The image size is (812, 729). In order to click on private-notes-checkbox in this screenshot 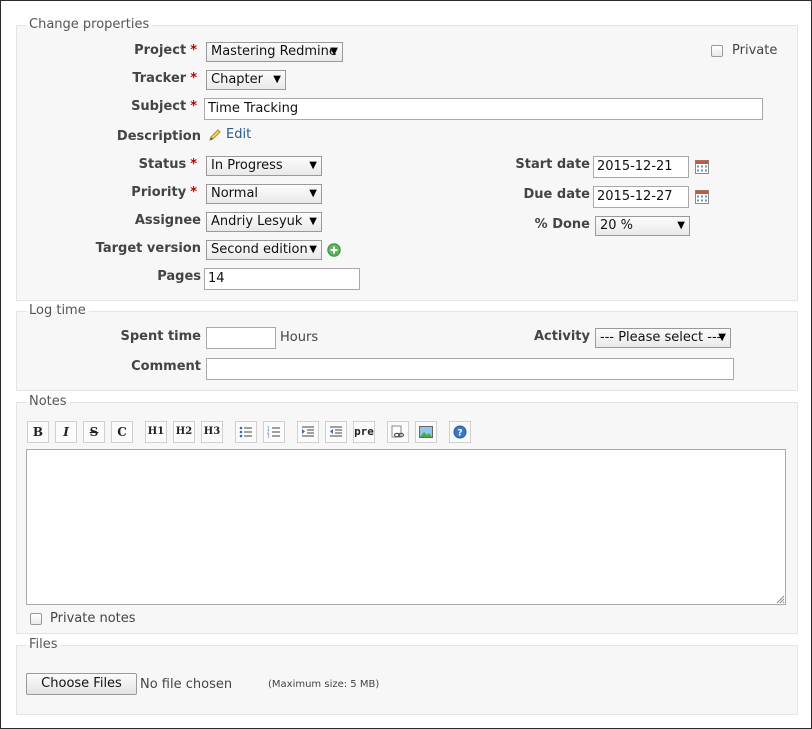, I will do `click(36, 619)`.